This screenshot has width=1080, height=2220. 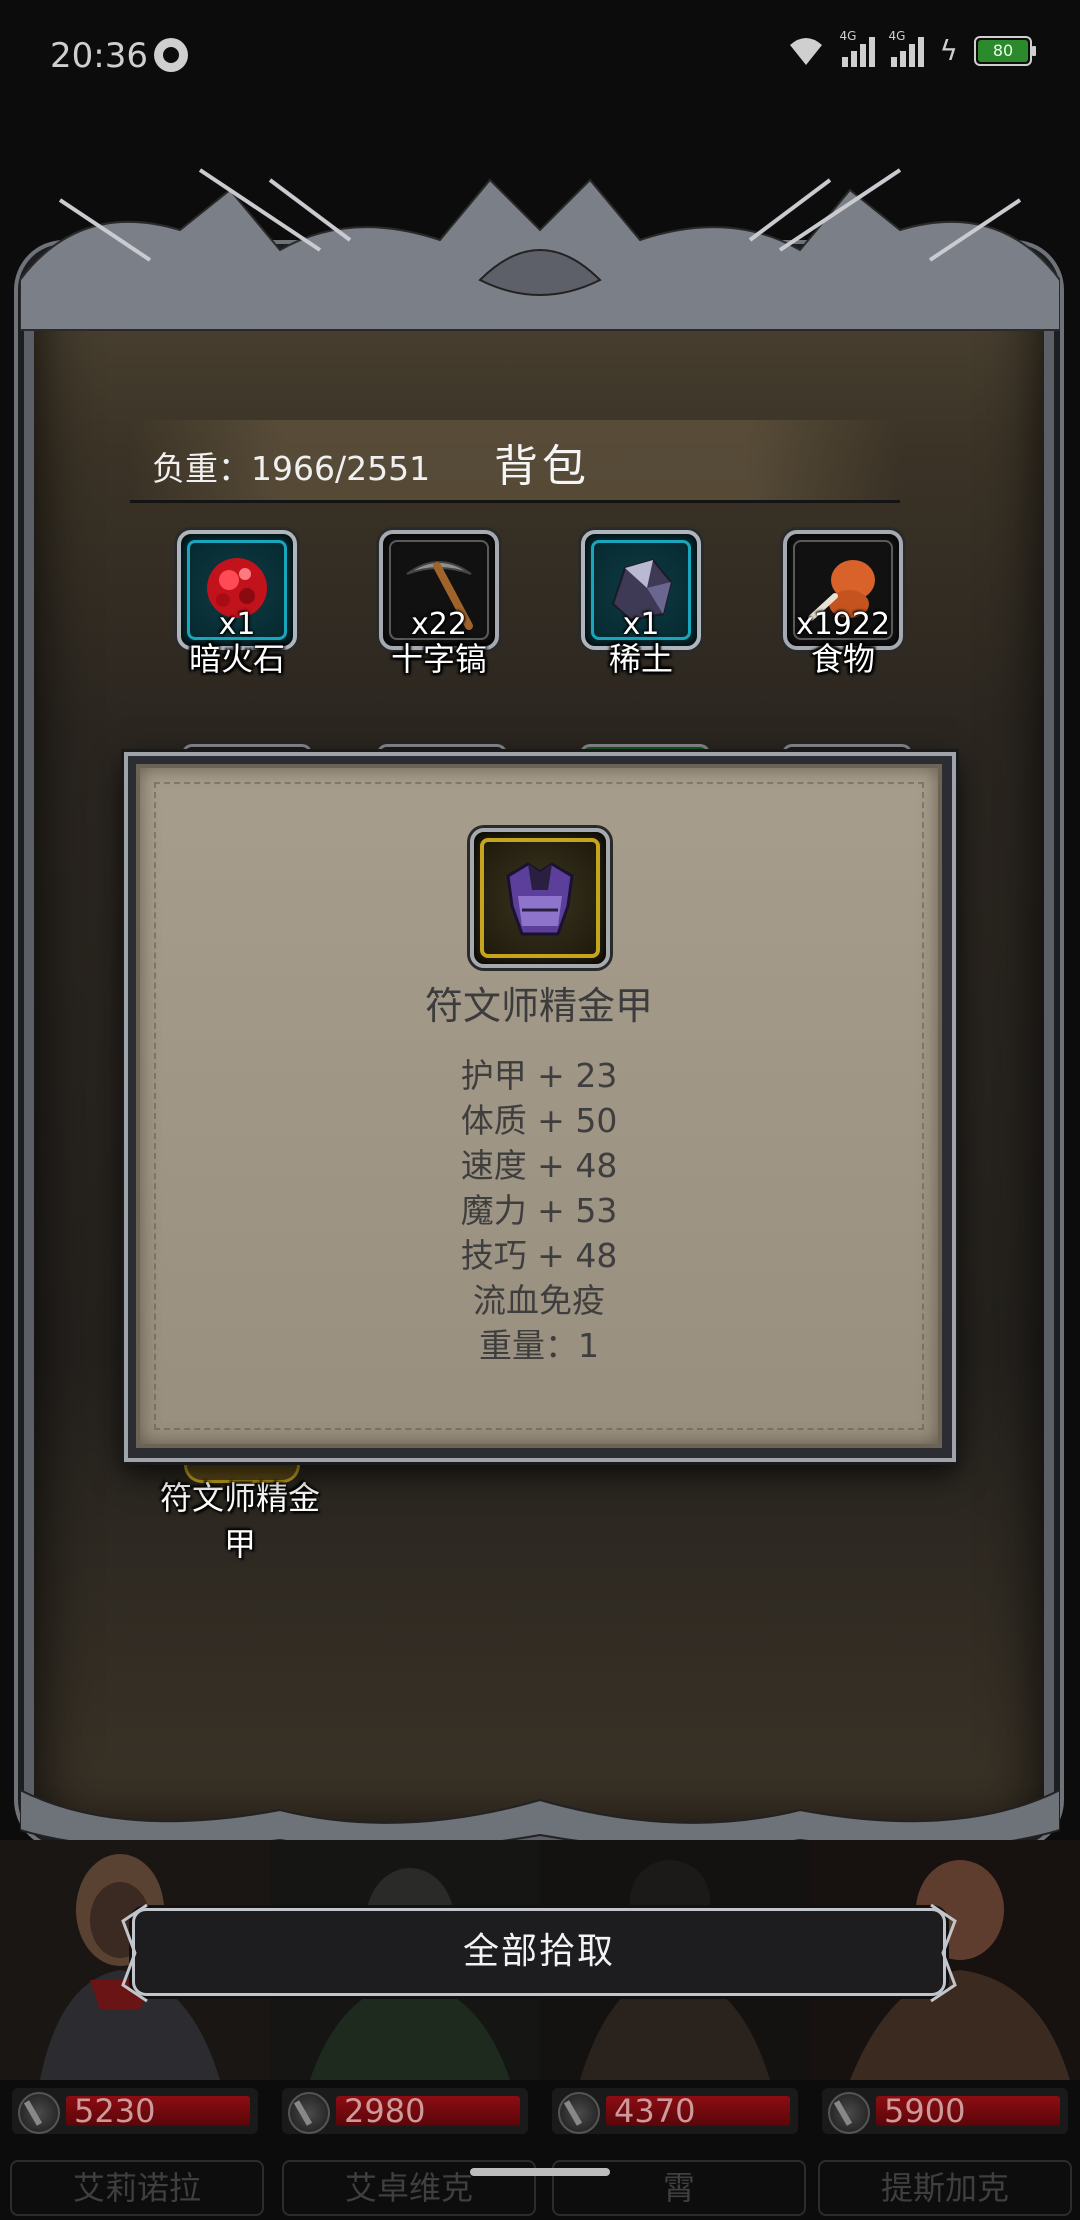 I want to click on wifi-icon, so click(x=805, y=51).